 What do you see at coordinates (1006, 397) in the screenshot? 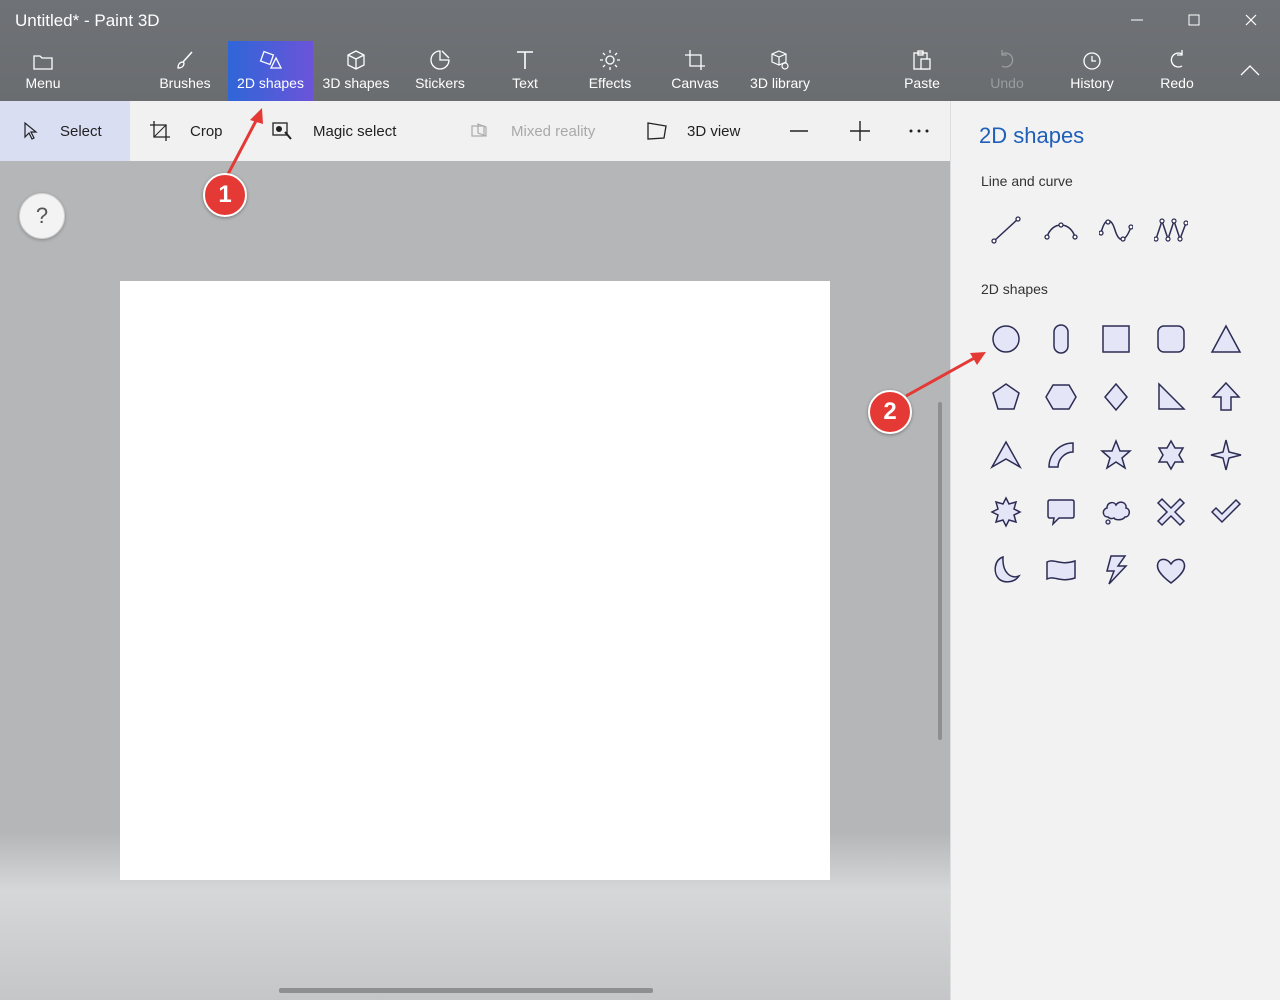
I see `pentagon-icon` at bounding box center [1006, 397].